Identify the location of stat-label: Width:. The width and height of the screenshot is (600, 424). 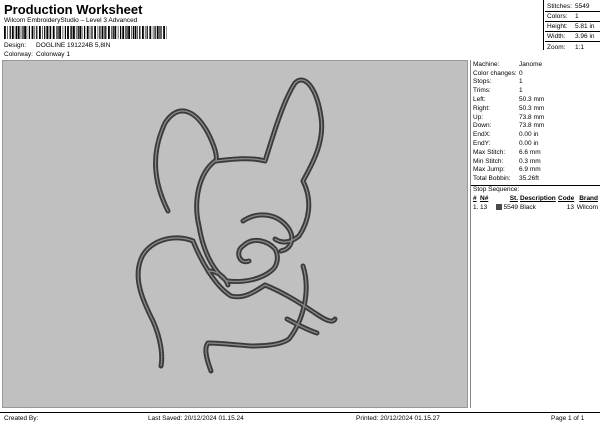
(556, 36).